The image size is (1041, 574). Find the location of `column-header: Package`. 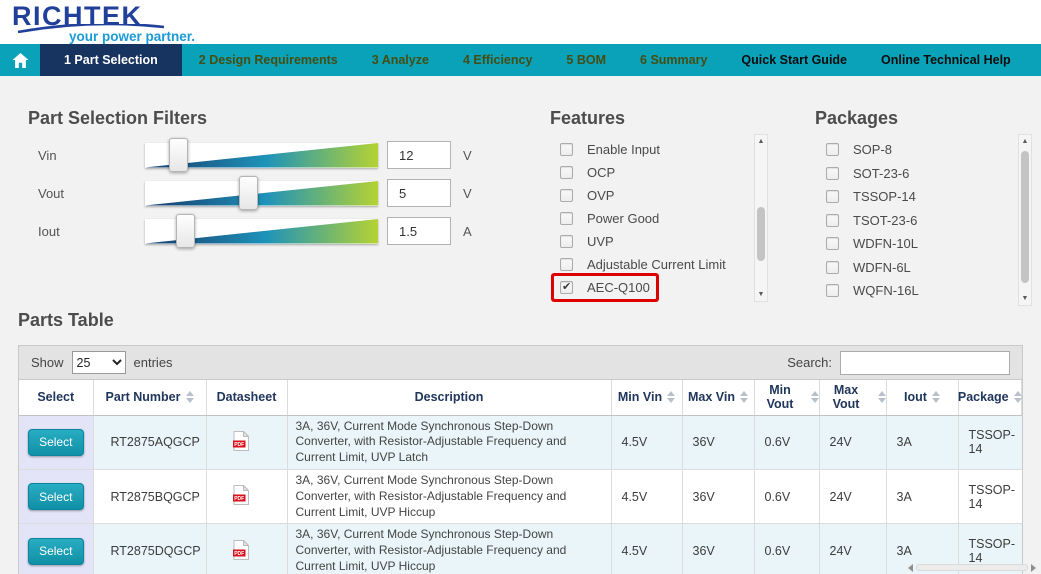

column-header: Package is located at coordinates (990, 398).